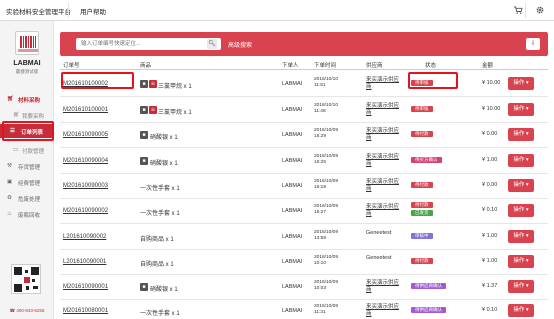  Describe the element at coordinates (490, 210) in the screenshot. I see `order-amount: ¥ 0.10` at that location.